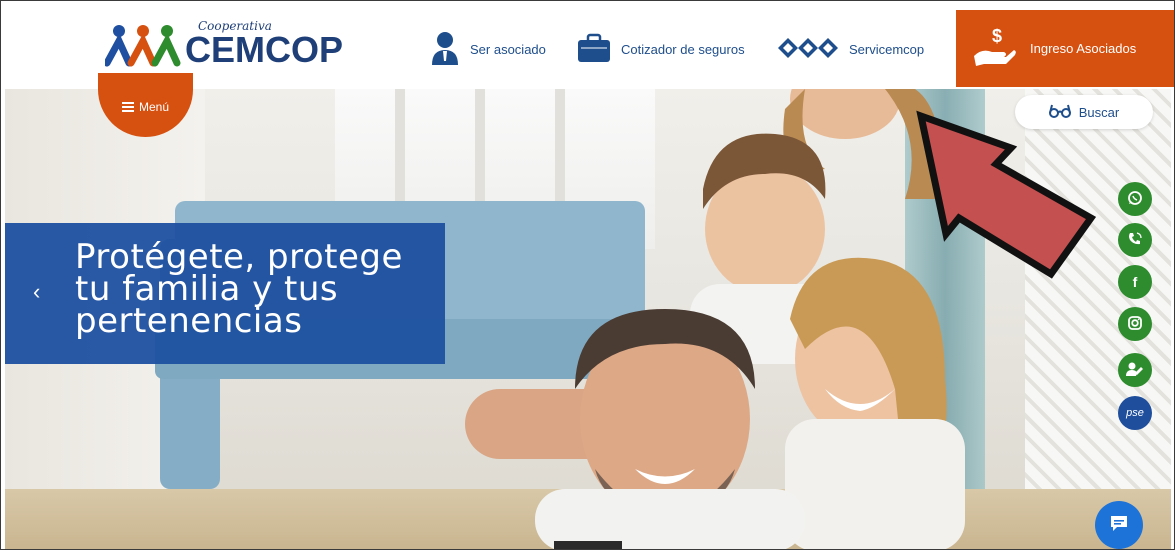 The image size is (1175, 550). I want to click on whatsapp-icon, so click(1135, 199).